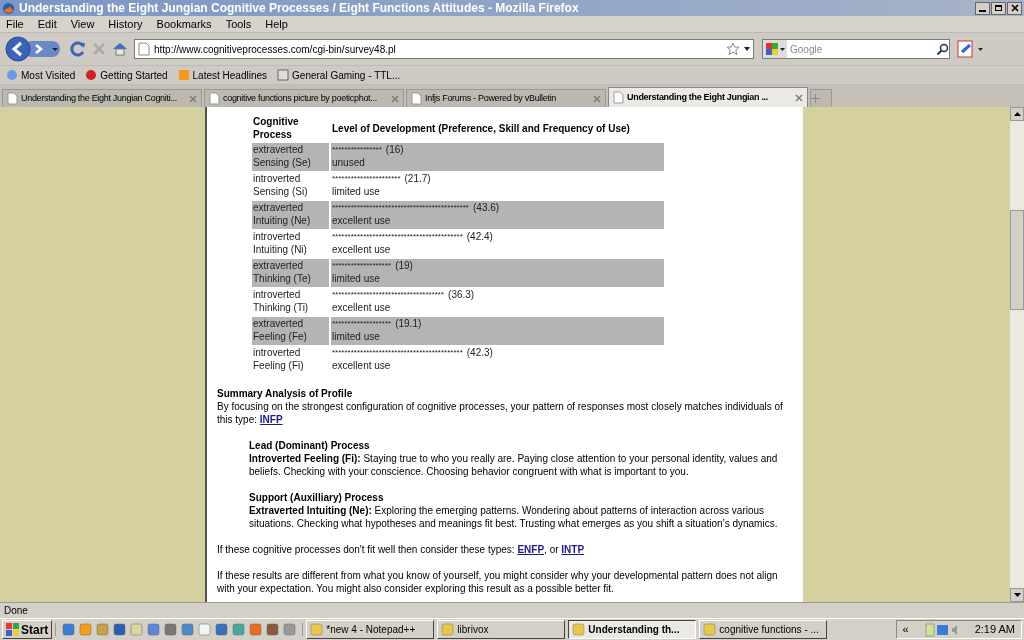 Image resolution: width=1024 pixels, height=640 pixels. I want to click on new-tab-button, so click(821, 98).